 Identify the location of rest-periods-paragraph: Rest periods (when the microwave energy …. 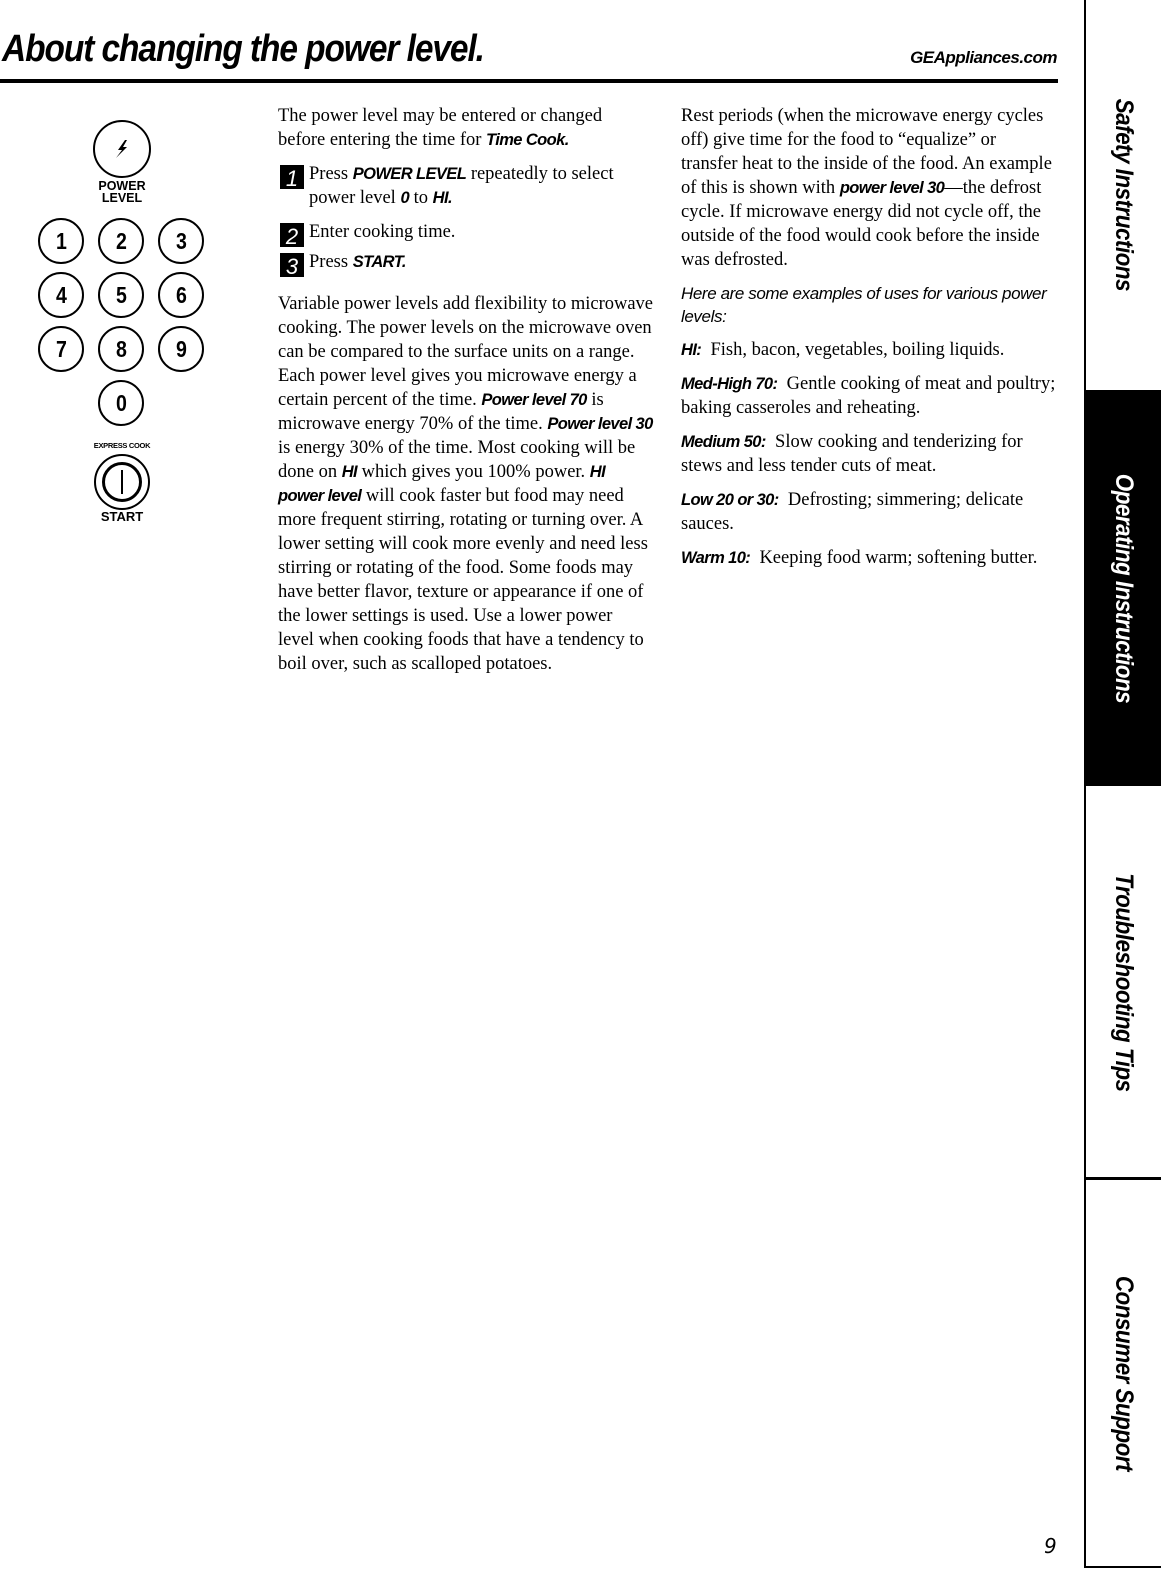
(868, 188).